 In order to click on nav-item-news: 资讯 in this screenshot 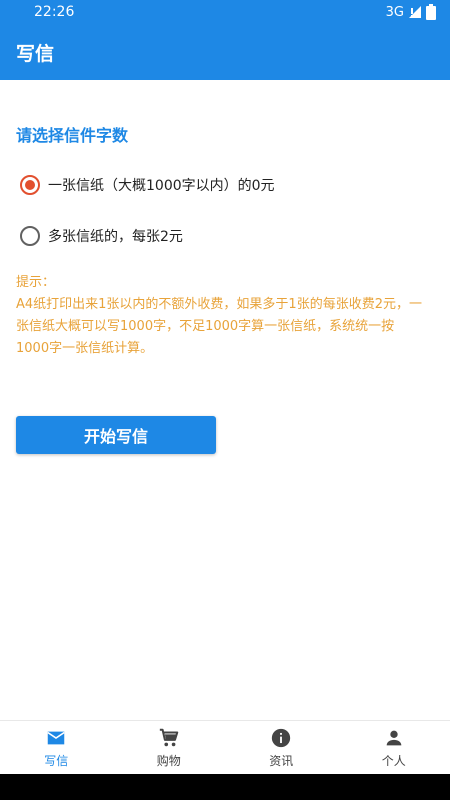, I will do `click(281, 747)`.